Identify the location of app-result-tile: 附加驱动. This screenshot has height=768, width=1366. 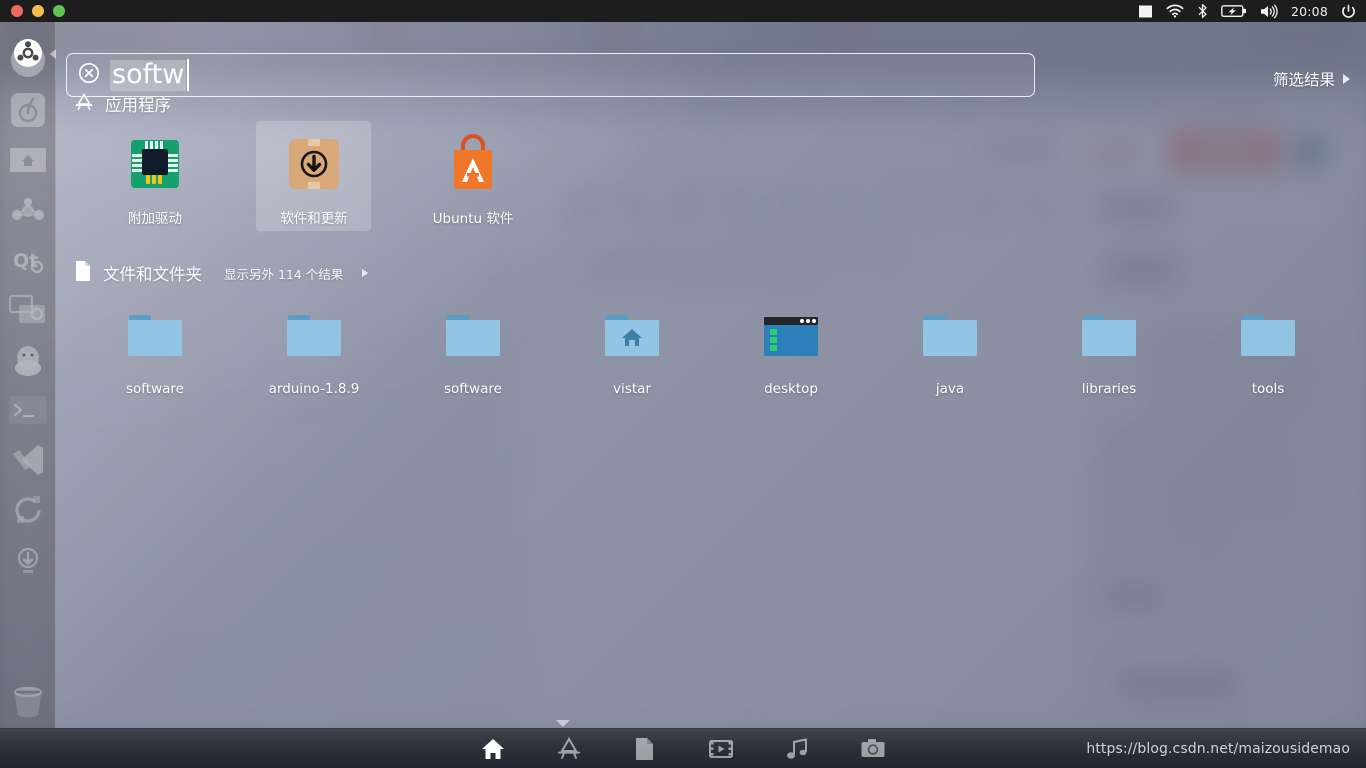
(155, 179).